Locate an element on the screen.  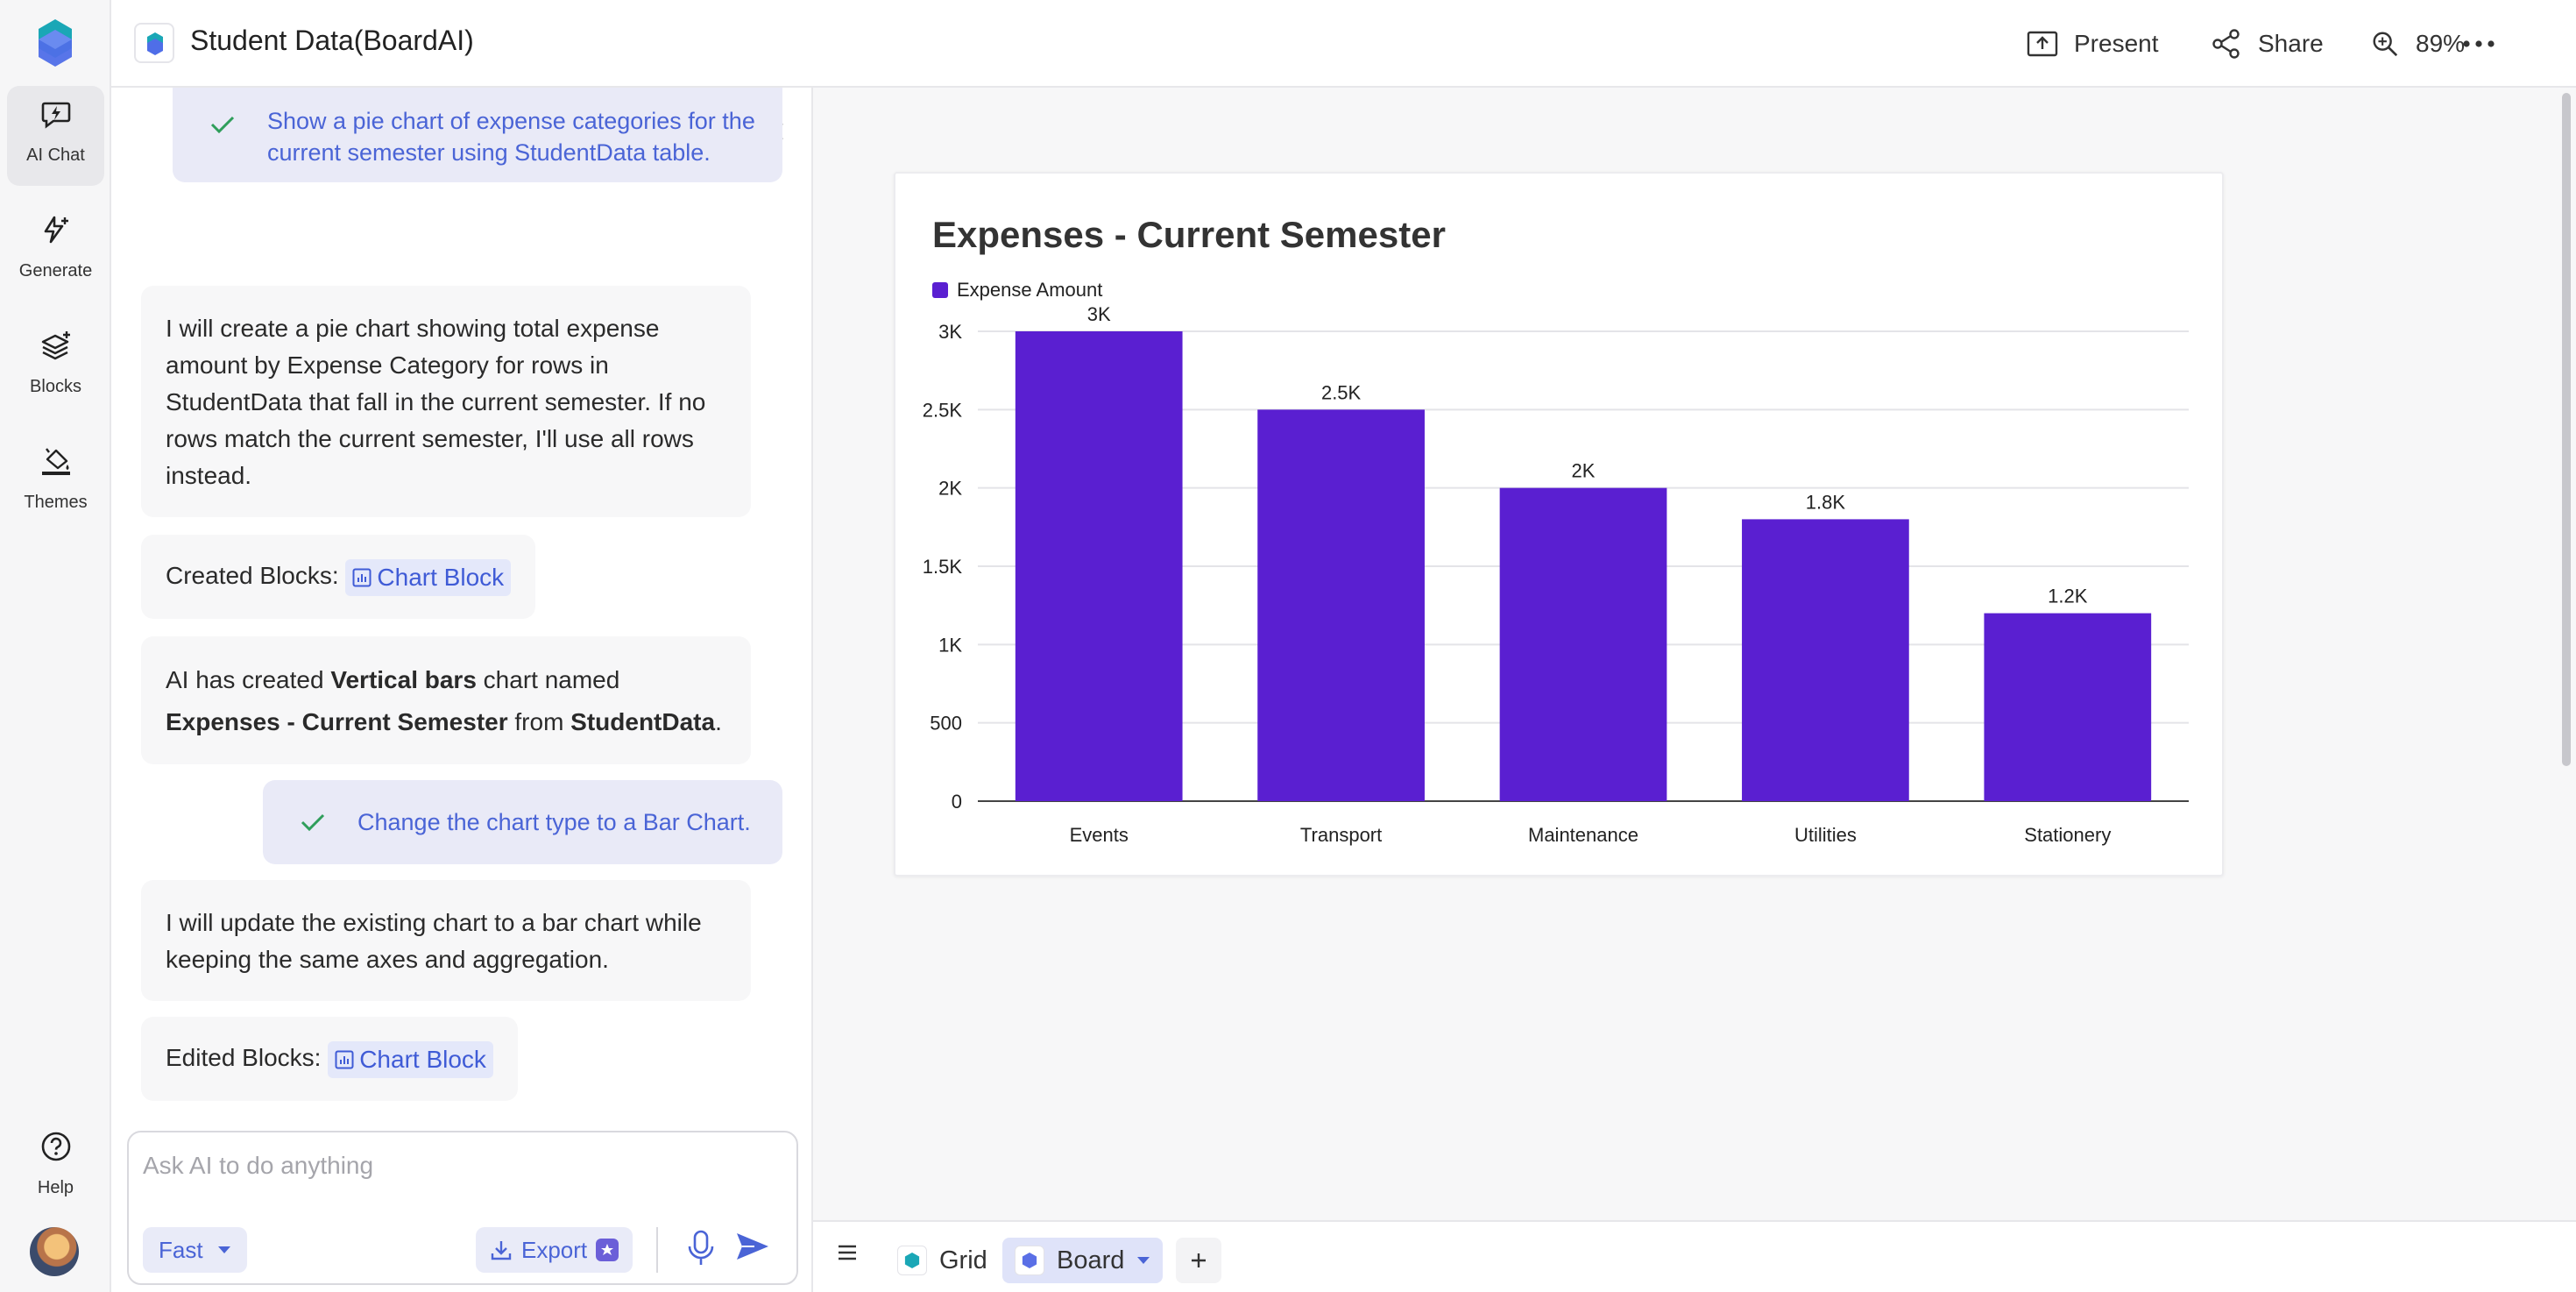
user-message-text: Change the chart type to a Bar Chart. is located at coordinates (554, 822).